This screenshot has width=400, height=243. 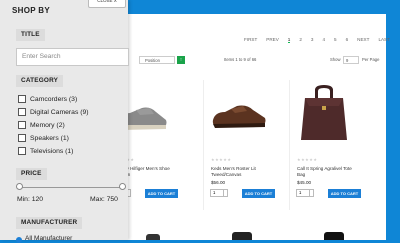 I want to click on manufacturer-filter-heading: MANUFACTURER, so click(x=49, y=223).